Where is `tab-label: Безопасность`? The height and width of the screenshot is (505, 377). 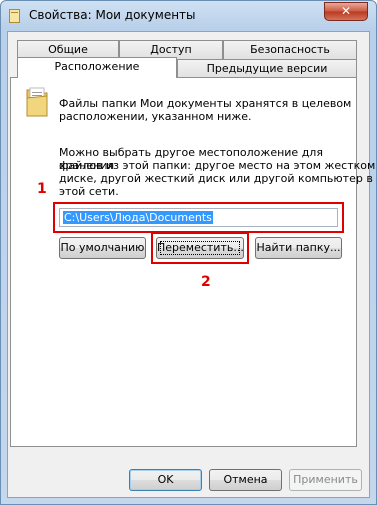 tab-label: Безопасность is located at coordinates (290, 49).